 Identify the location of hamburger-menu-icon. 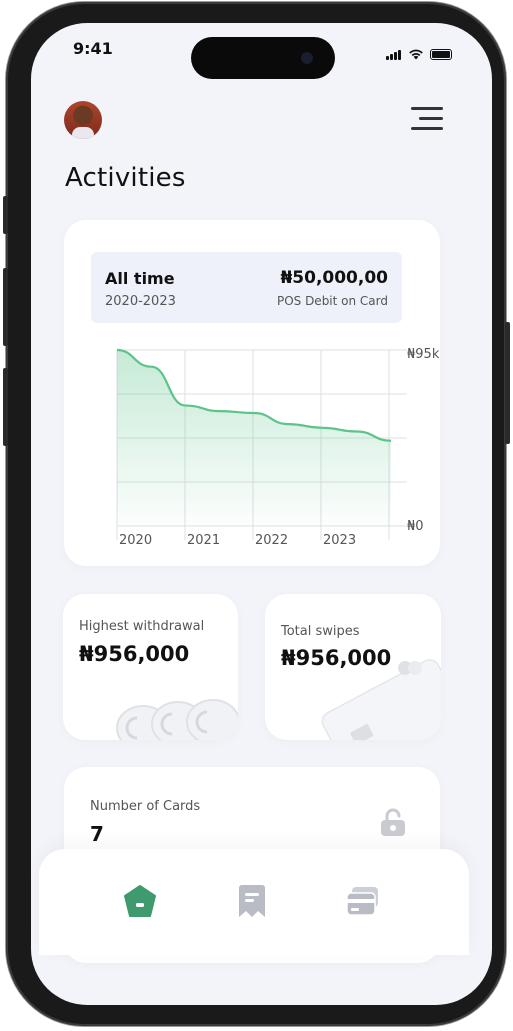
(426, 119).